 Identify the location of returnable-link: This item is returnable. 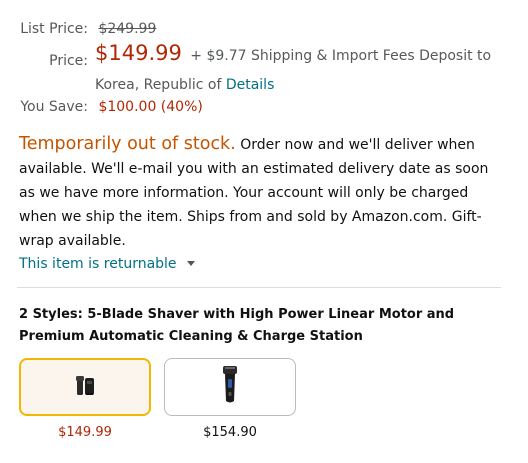
(107, 264).